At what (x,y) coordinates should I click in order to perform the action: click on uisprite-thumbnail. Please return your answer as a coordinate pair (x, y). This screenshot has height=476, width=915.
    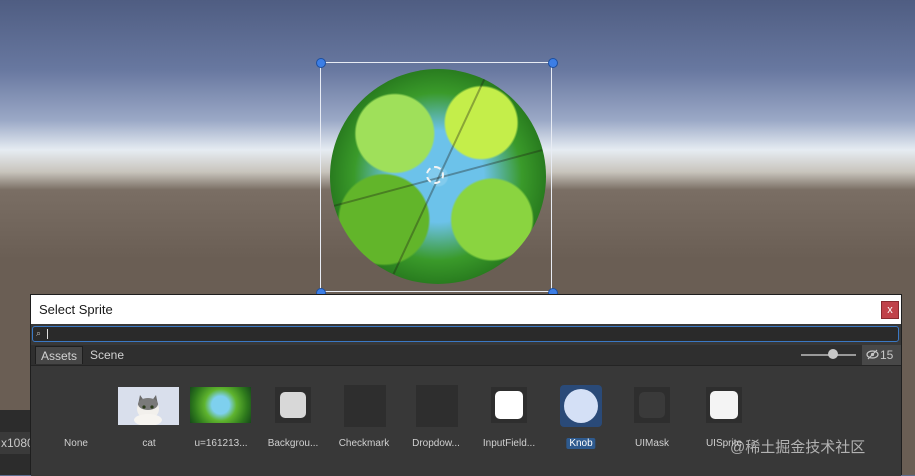
    Looking at the image, I should click on (724, 405).